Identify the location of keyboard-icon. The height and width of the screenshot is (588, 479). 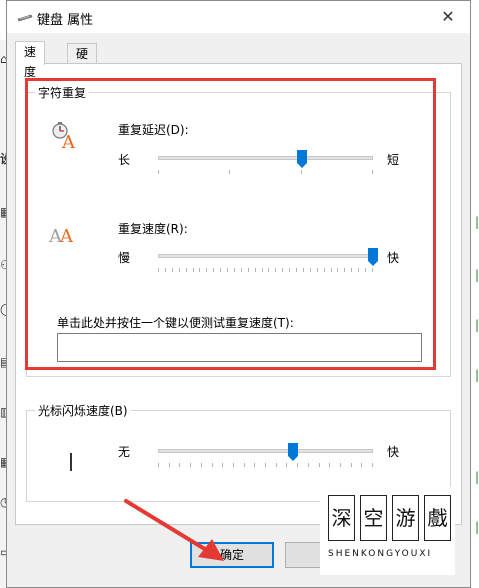
(25, 18).